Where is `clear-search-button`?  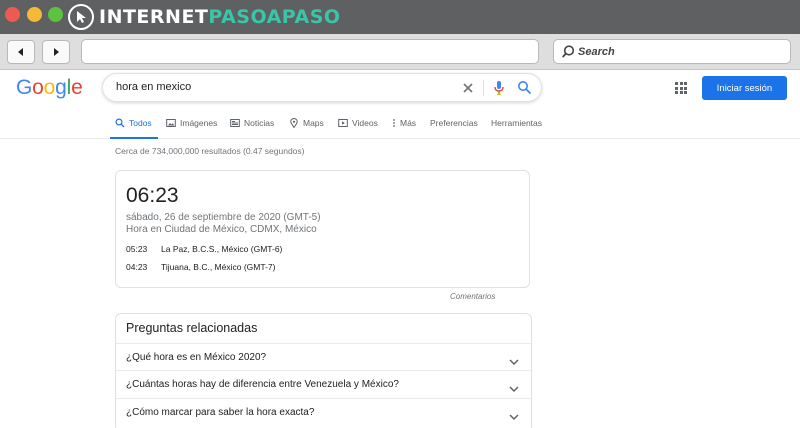 clear-search-button is located at coordinates (468, 90).